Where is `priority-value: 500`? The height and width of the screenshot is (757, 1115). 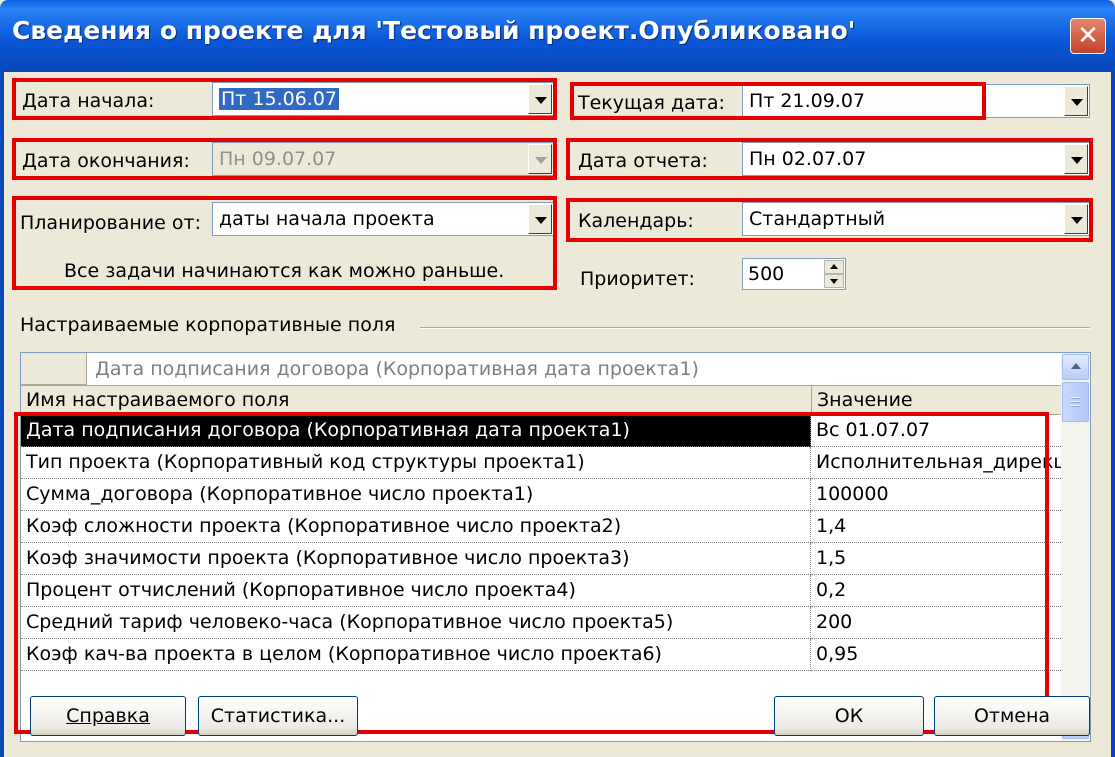 priority-value: 500 is located at coordinates (766, 274).